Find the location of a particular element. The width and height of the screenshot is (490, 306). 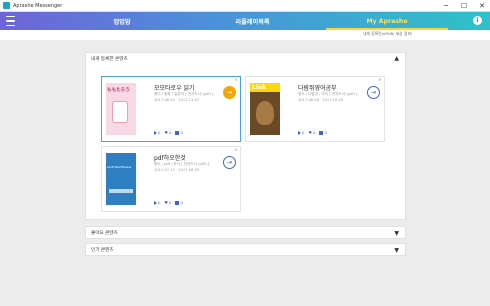

close-window-button: ✕ is located at coordinates (482, 6).